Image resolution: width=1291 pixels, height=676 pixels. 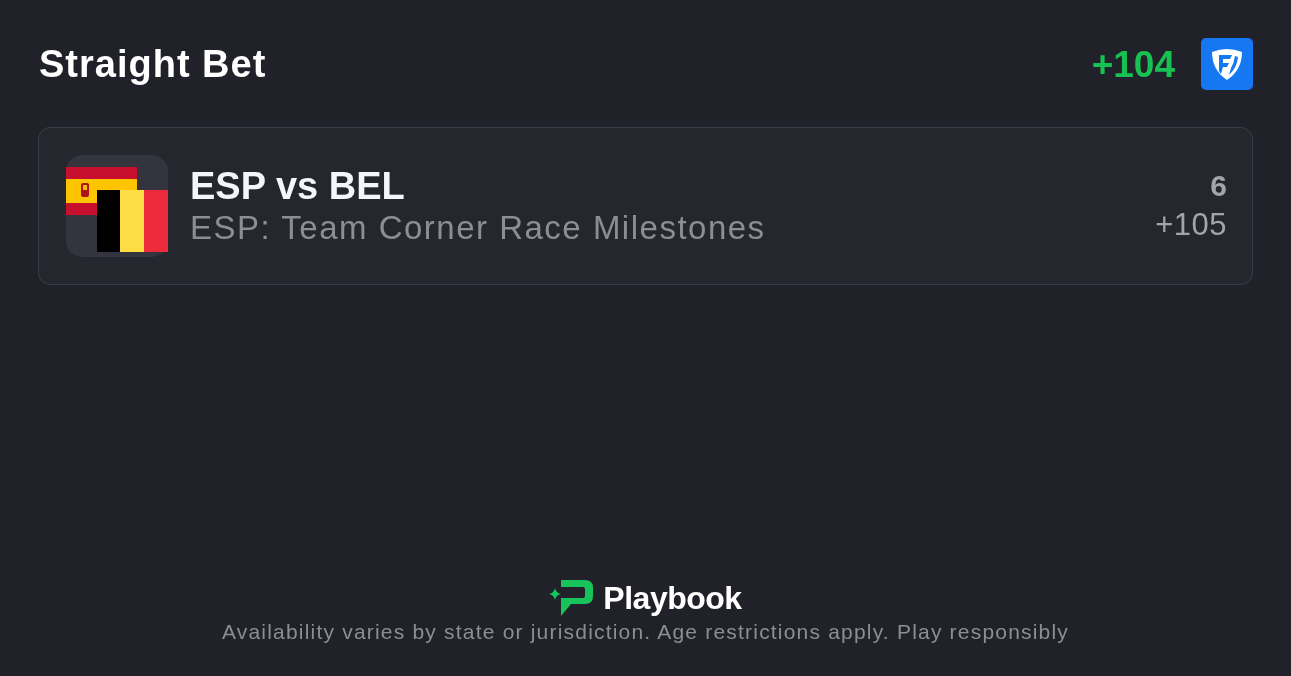 What do you see at coordinates (1227, 64) in the screenshot?
I see `shield-logo-icon` at bounding box center [1227, 64].